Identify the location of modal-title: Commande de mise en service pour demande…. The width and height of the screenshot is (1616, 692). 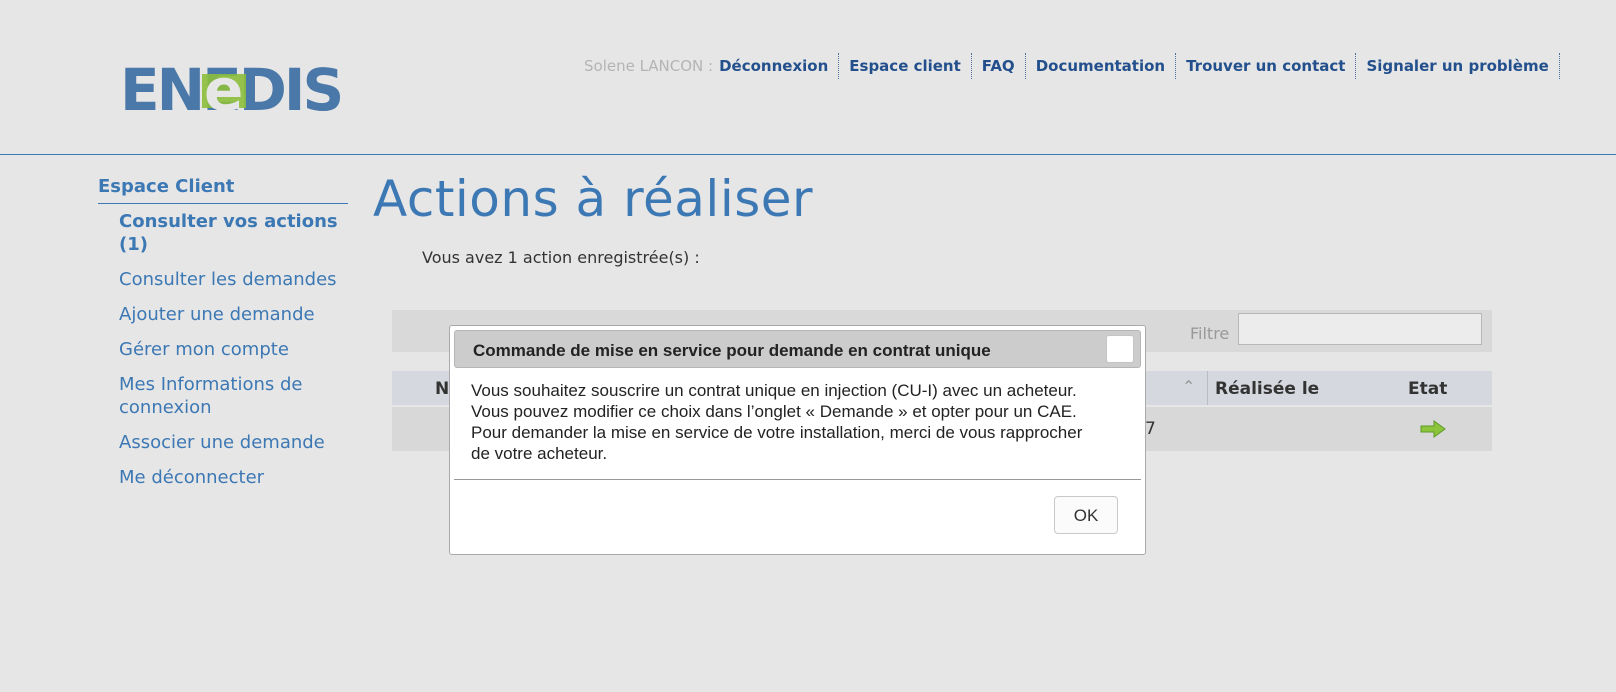
(732, 350).